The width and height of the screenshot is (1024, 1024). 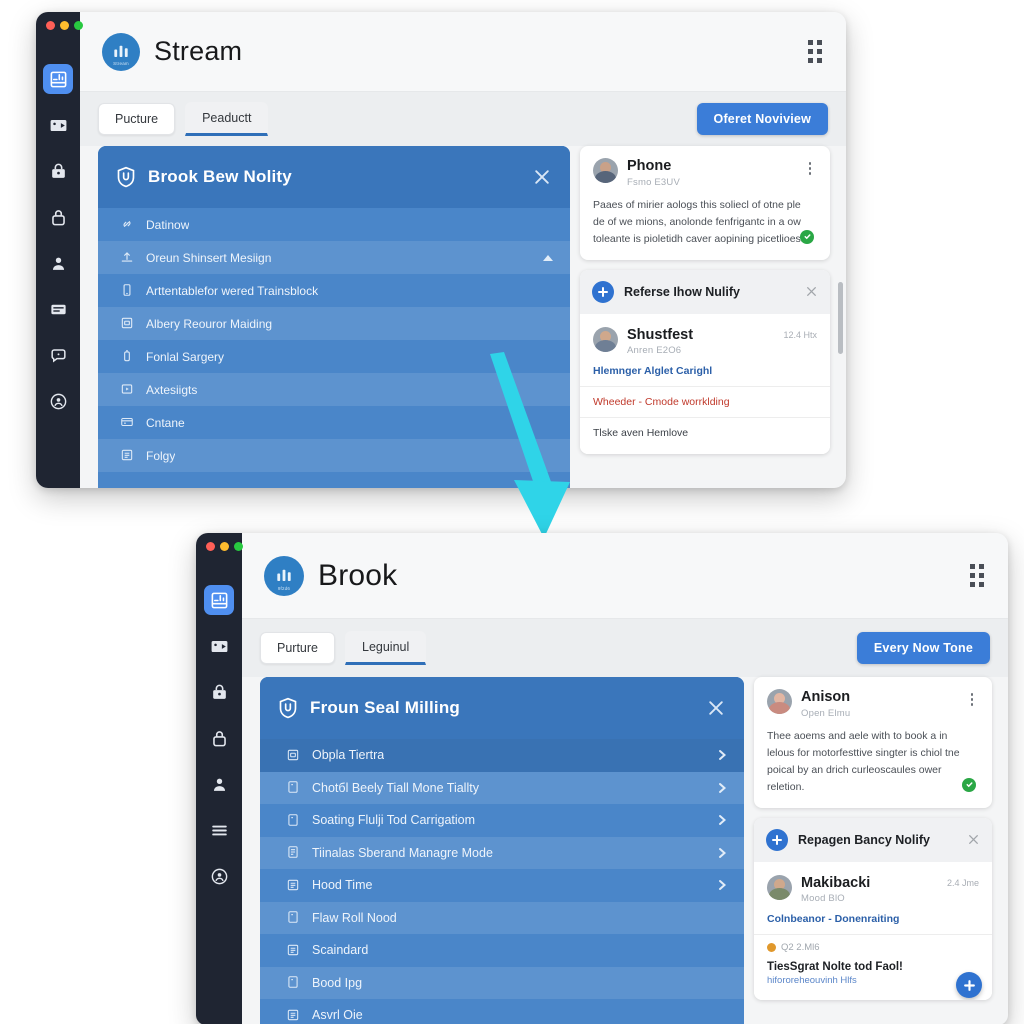 I want to click on every-now-tone-button: Every Now Tone, so click(x=923, y=648).